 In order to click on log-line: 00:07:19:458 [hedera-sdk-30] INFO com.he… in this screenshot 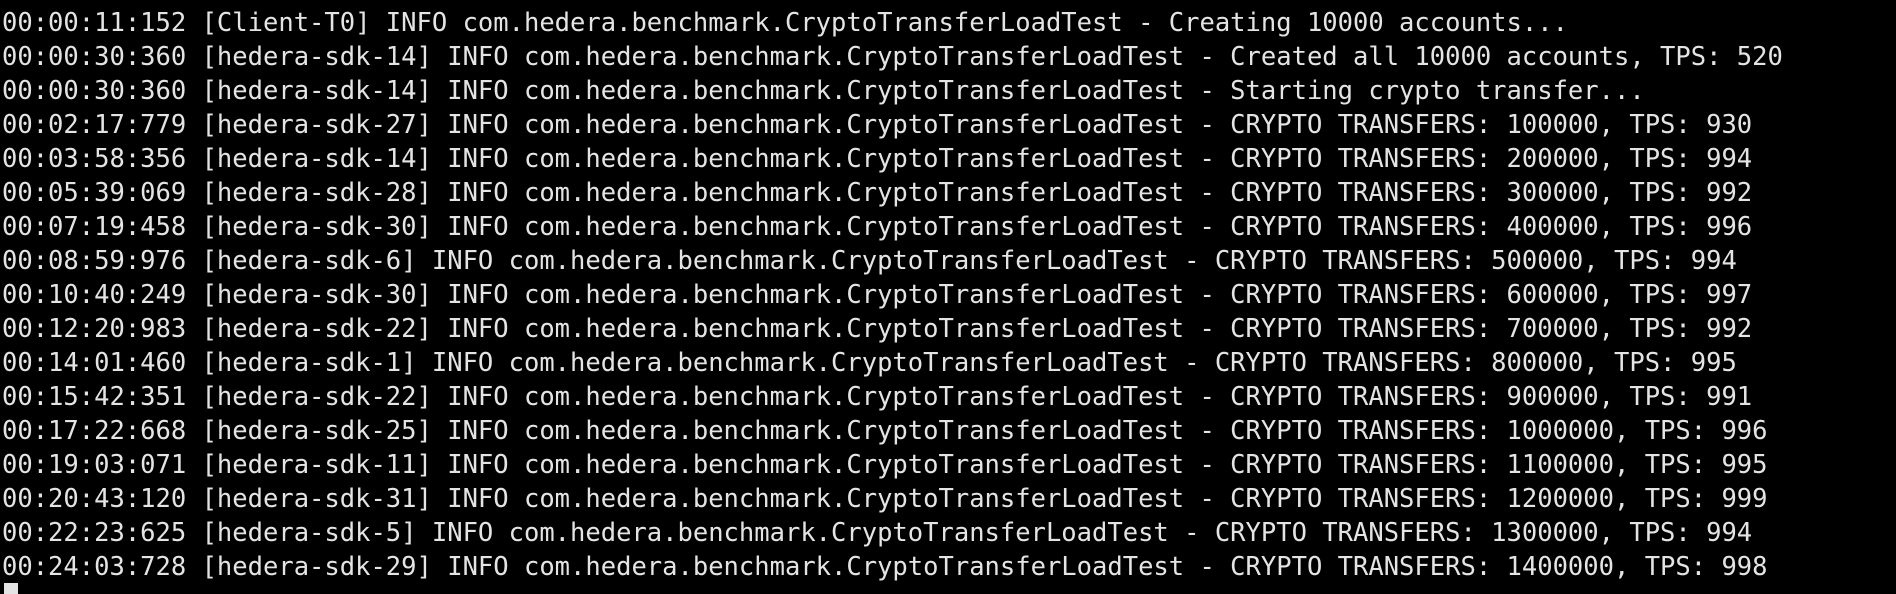, I will do `click(877, 227)`.